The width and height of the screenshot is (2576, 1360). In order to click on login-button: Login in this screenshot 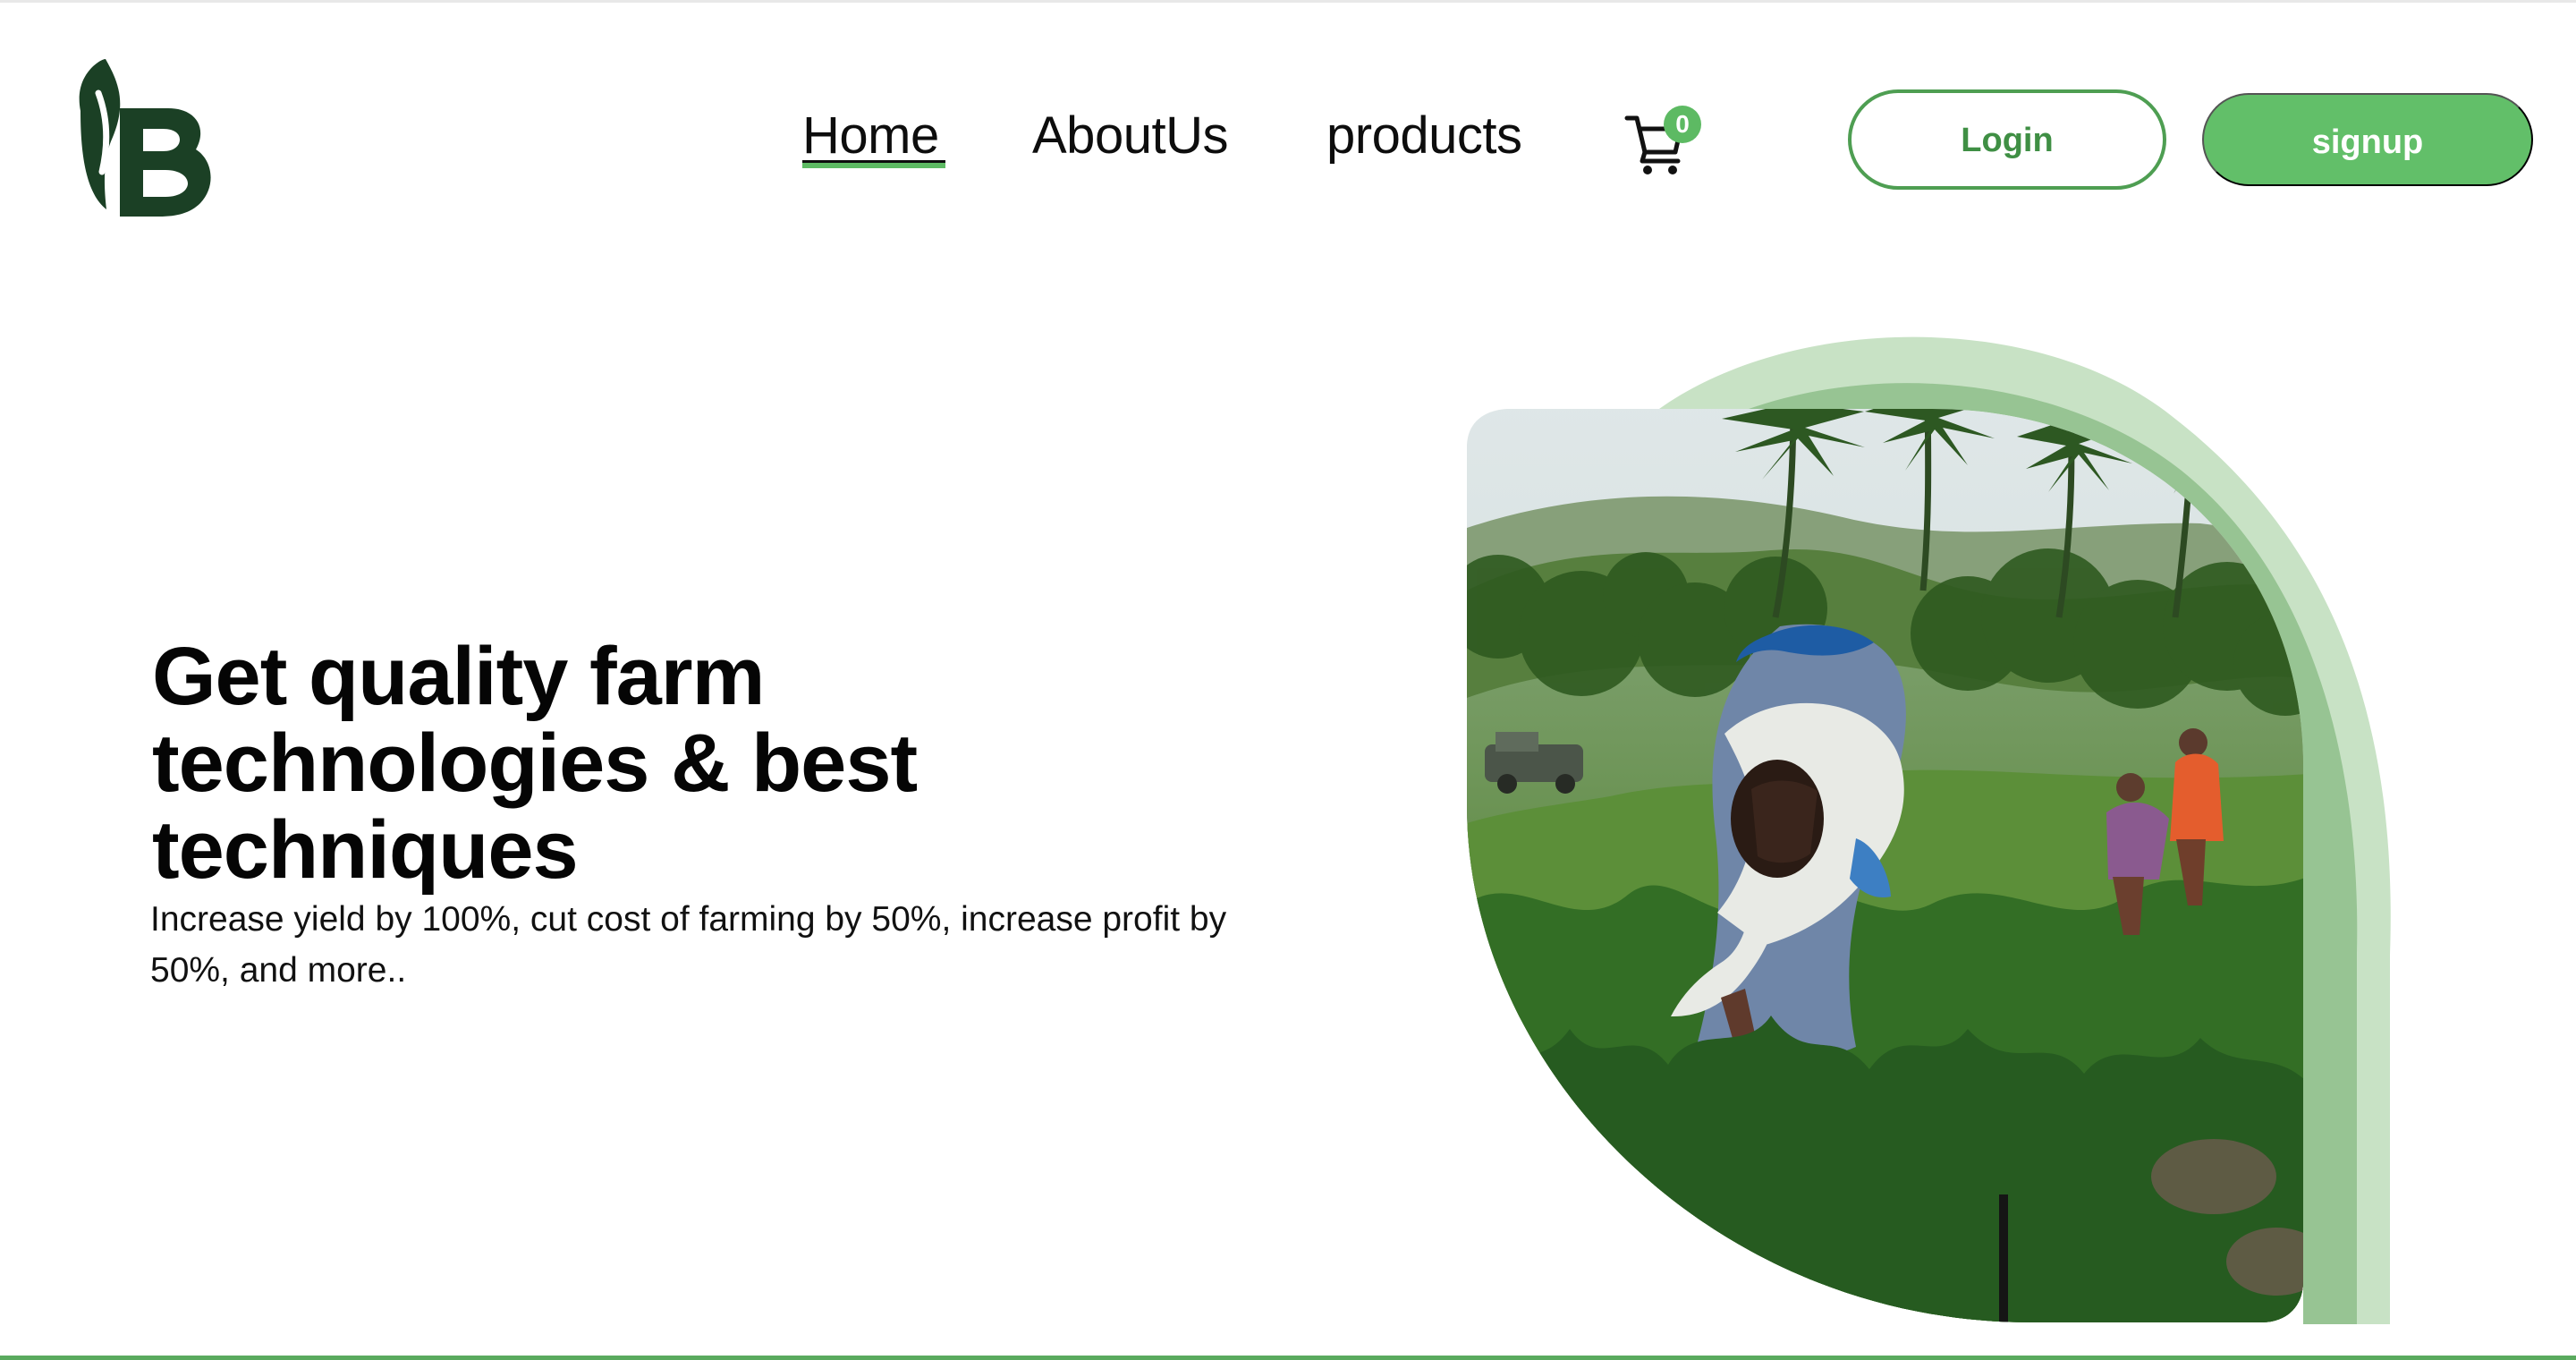, I will do `click(2007, 139)`.